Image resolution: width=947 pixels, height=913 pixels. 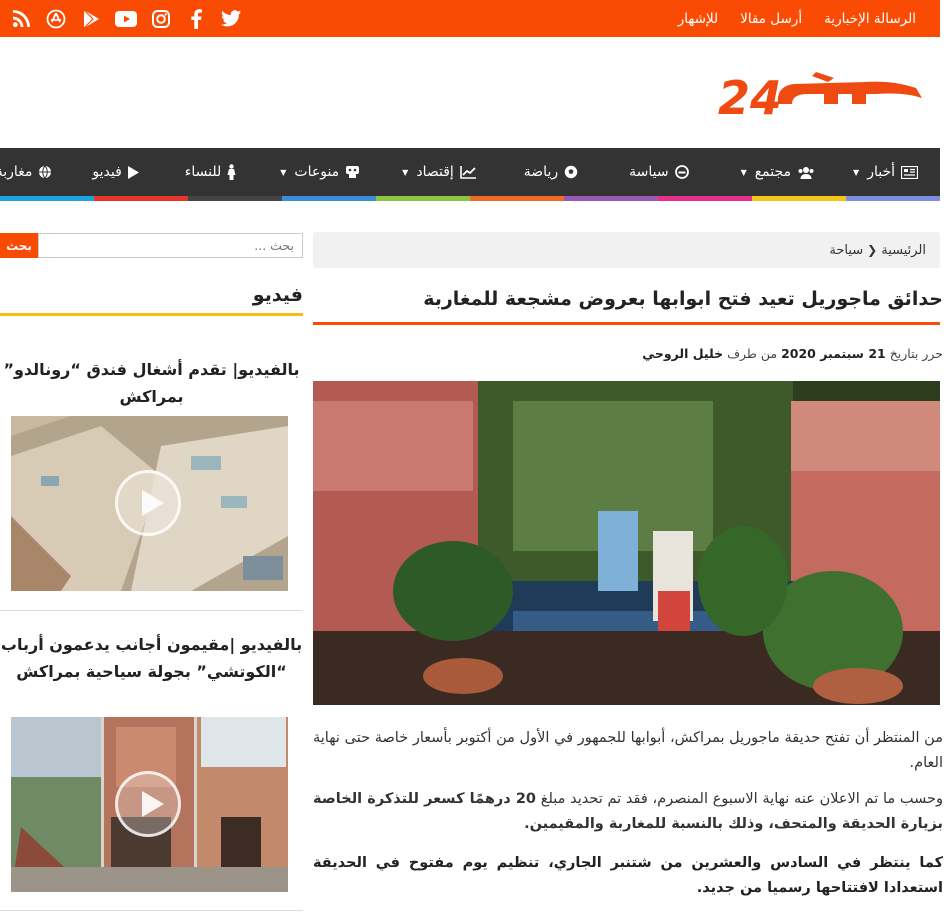 What do you see at coordinates (806, 172) in the screenshot?
I see `users-icon` at bounding box center [806, 172].